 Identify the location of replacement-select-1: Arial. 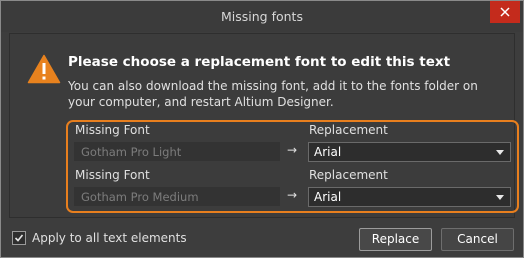
(409, 152).